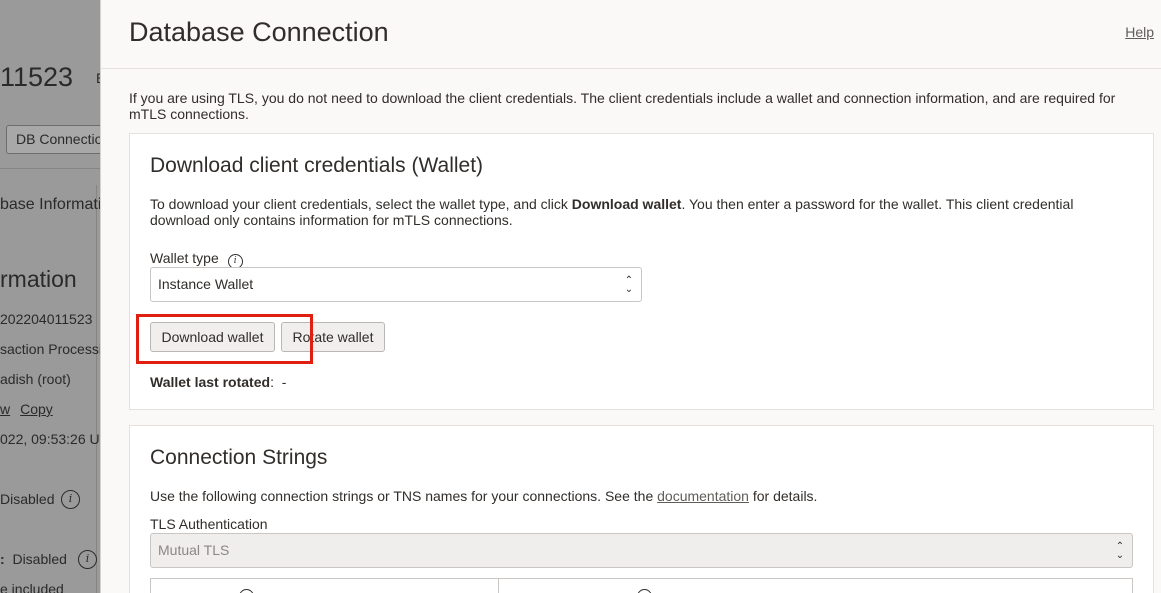  I want to click on connection-strings-table, so click(641, 585).